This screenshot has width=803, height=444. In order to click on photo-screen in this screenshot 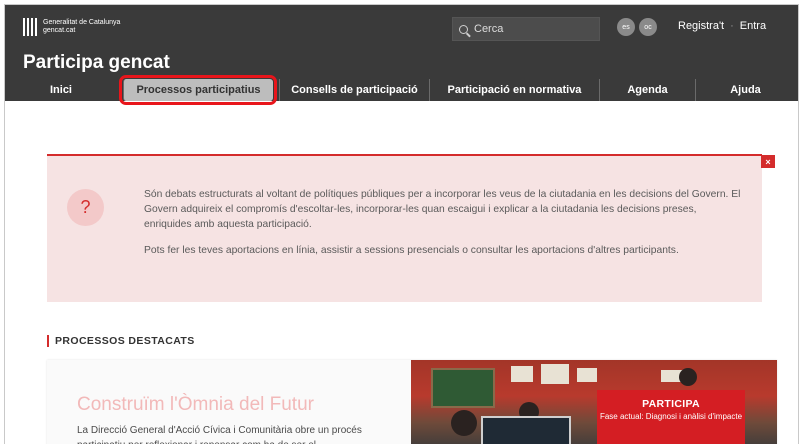, I will do `click(526, 430)`.